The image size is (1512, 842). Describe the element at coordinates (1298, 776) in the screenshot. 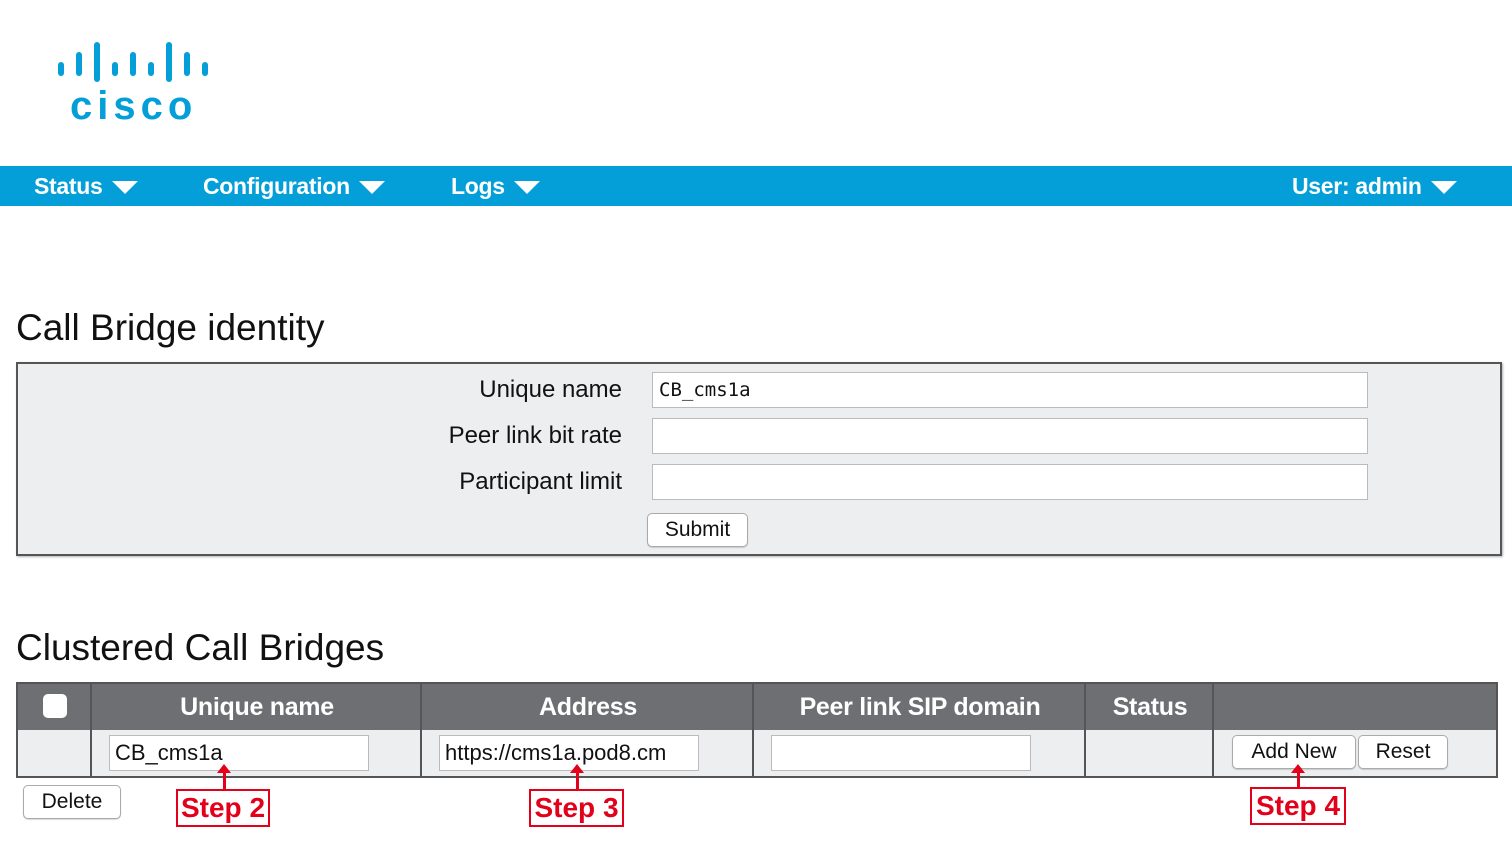

I see `step4-arrow-icon` at that location.